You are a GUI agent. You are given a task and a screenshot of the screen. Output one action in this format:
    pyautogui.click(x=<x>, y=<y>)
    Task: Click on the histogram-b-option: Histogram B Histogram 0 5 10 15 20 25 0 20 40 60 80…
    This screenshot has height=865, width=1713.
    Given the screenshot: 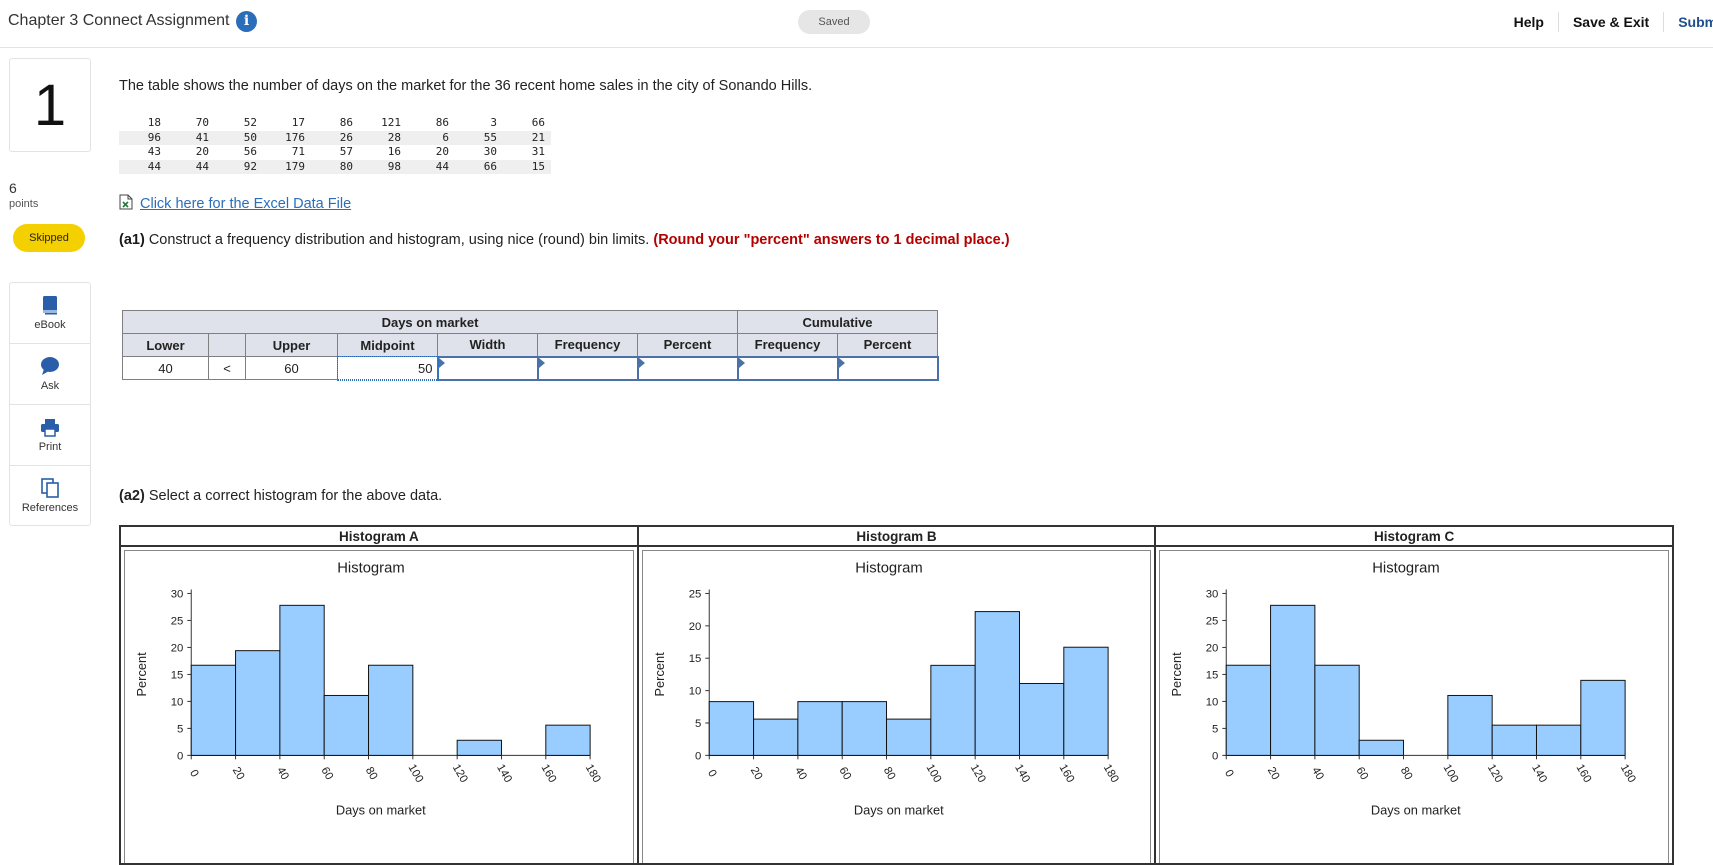 What is the action you would take?
    pyautogui.click(x=897, y=695)
    